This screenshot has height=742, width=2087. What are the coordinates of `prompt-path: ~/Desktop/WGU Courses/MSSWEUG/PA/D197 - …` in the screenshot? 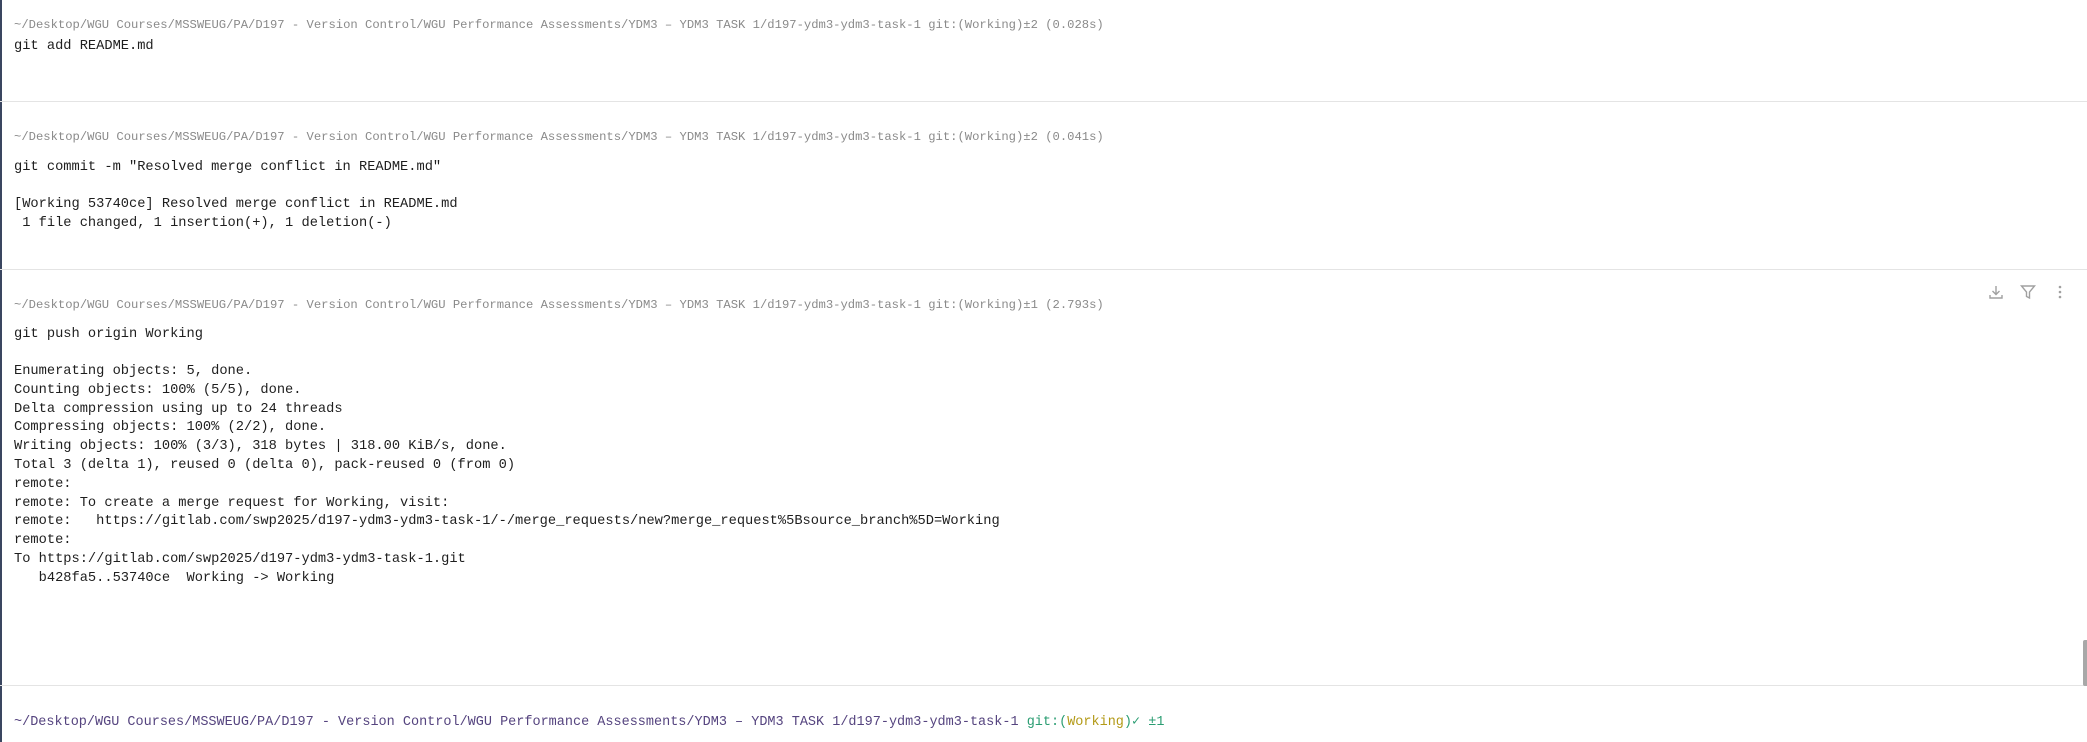 It's located at (516, 722).